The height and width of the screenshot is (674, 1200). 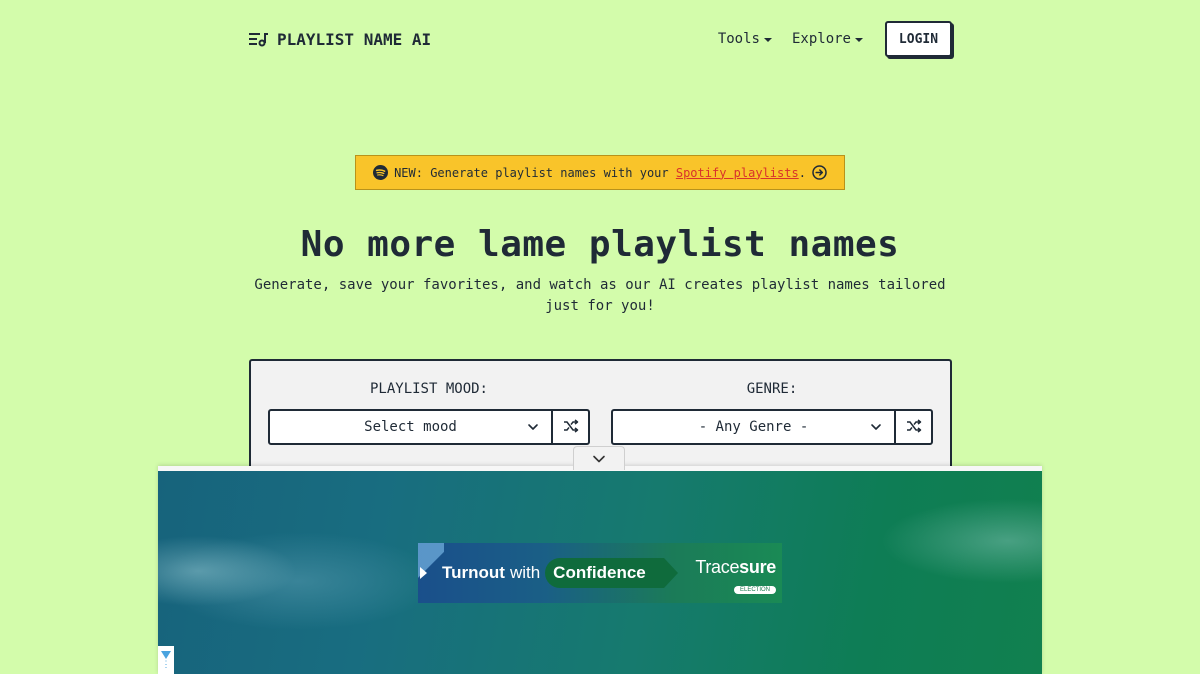 I want to click on playlist-icon, so click(x=259, y=39).